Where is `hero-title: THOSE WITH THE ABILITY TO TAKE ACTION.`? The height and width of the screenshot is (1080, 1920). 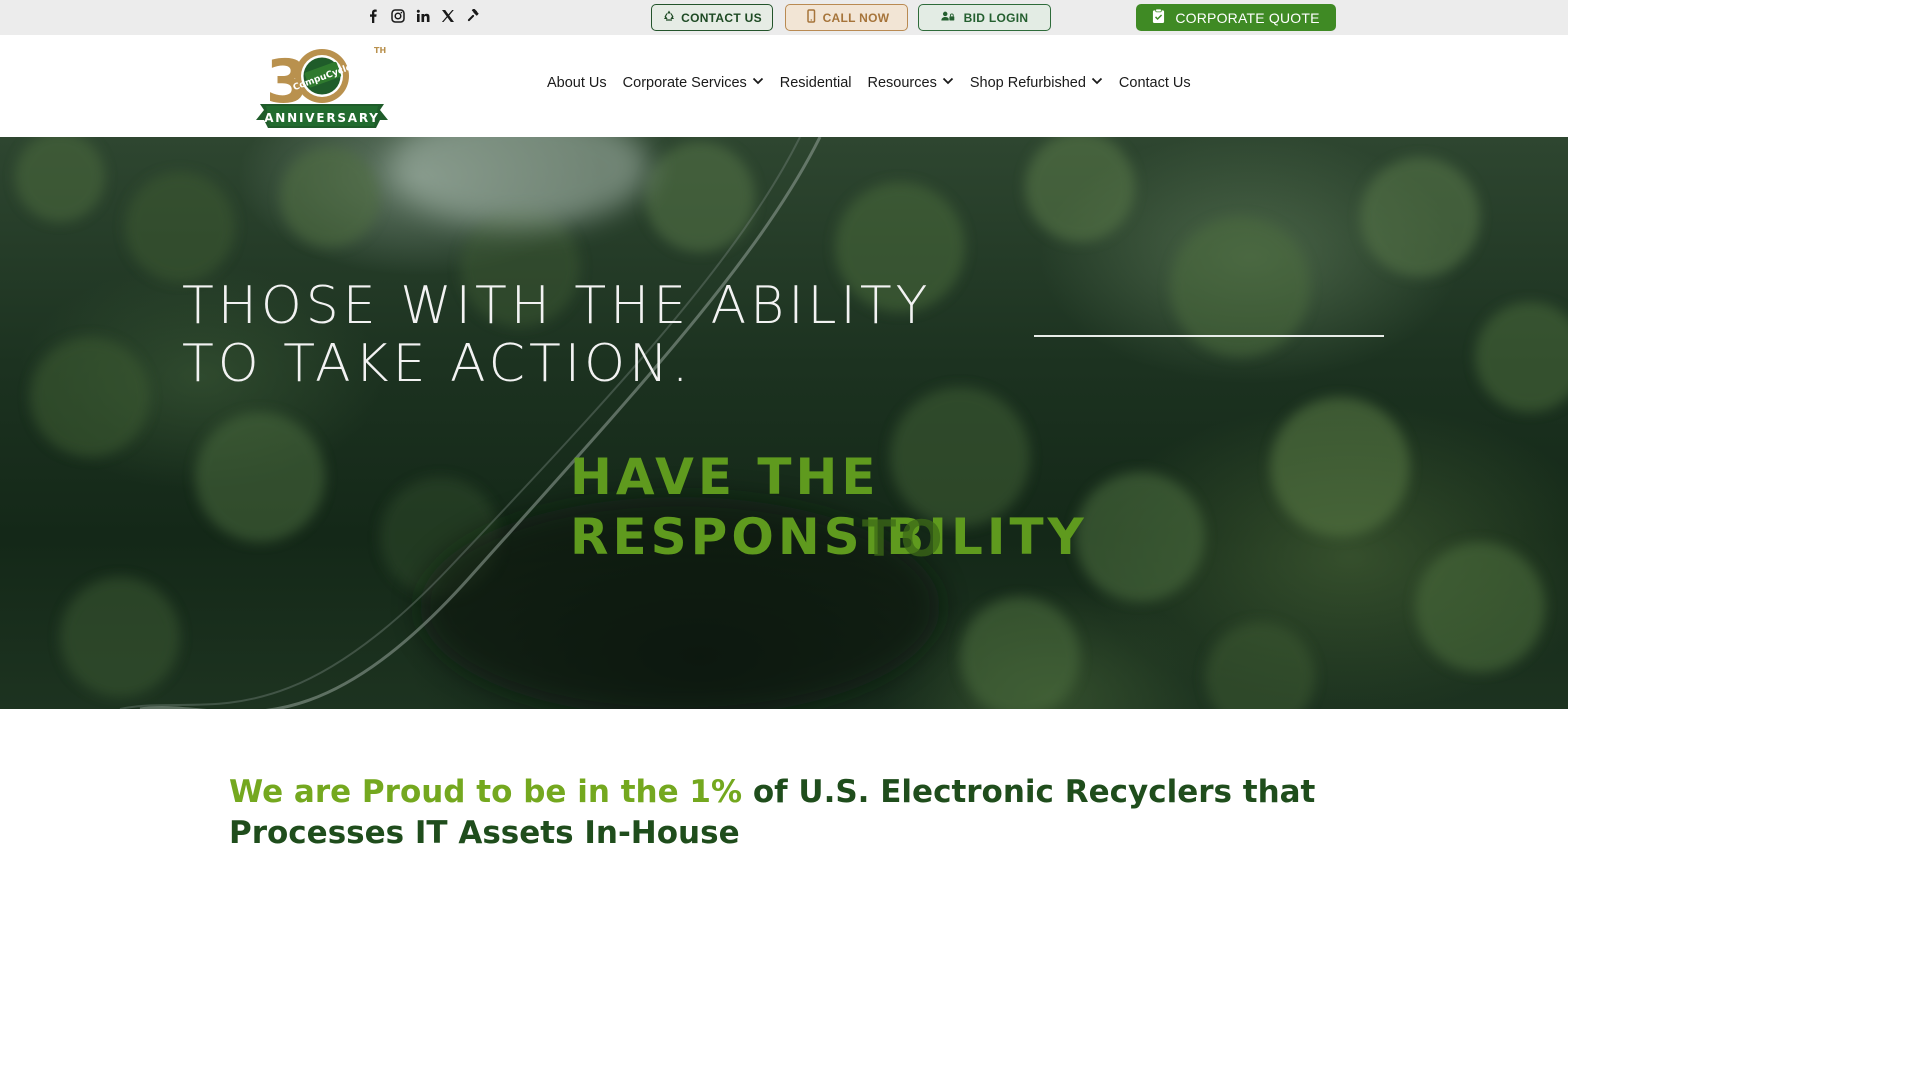 hero-title: THOSE WITH THE ABILITY TO TAKE ACTION. is located at coordinates (582, 335).